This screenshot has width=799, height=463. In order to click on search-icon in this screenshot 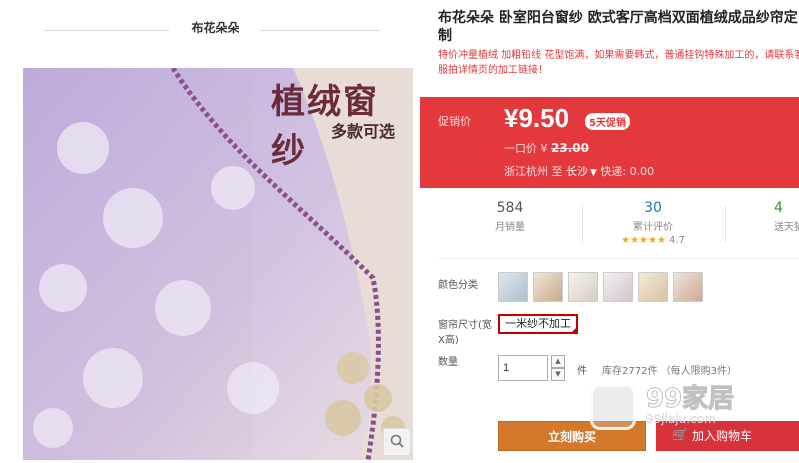, I will do `click(397, 442)`.